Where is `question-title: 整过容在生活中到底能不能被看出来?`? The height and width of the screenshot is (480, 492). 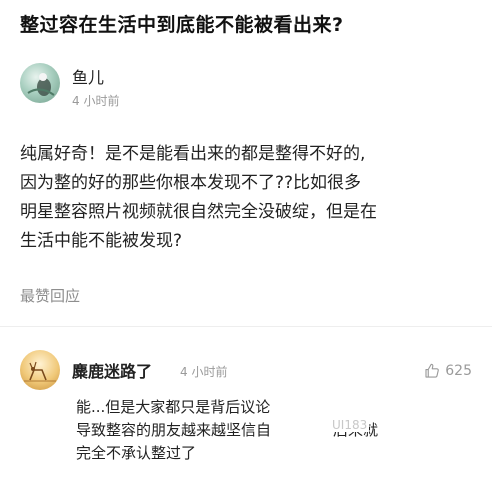 question-title: 整过容在生活中到底能不能被看出来? is located at coordinates (182, 25).